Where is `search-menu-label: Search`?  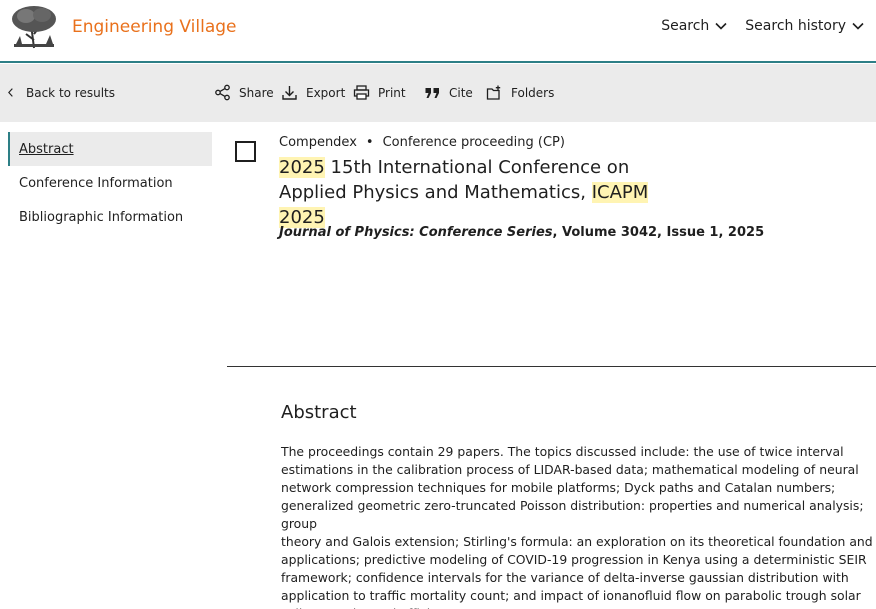
search-menu-label: Search is located at coordinates (685, 26).